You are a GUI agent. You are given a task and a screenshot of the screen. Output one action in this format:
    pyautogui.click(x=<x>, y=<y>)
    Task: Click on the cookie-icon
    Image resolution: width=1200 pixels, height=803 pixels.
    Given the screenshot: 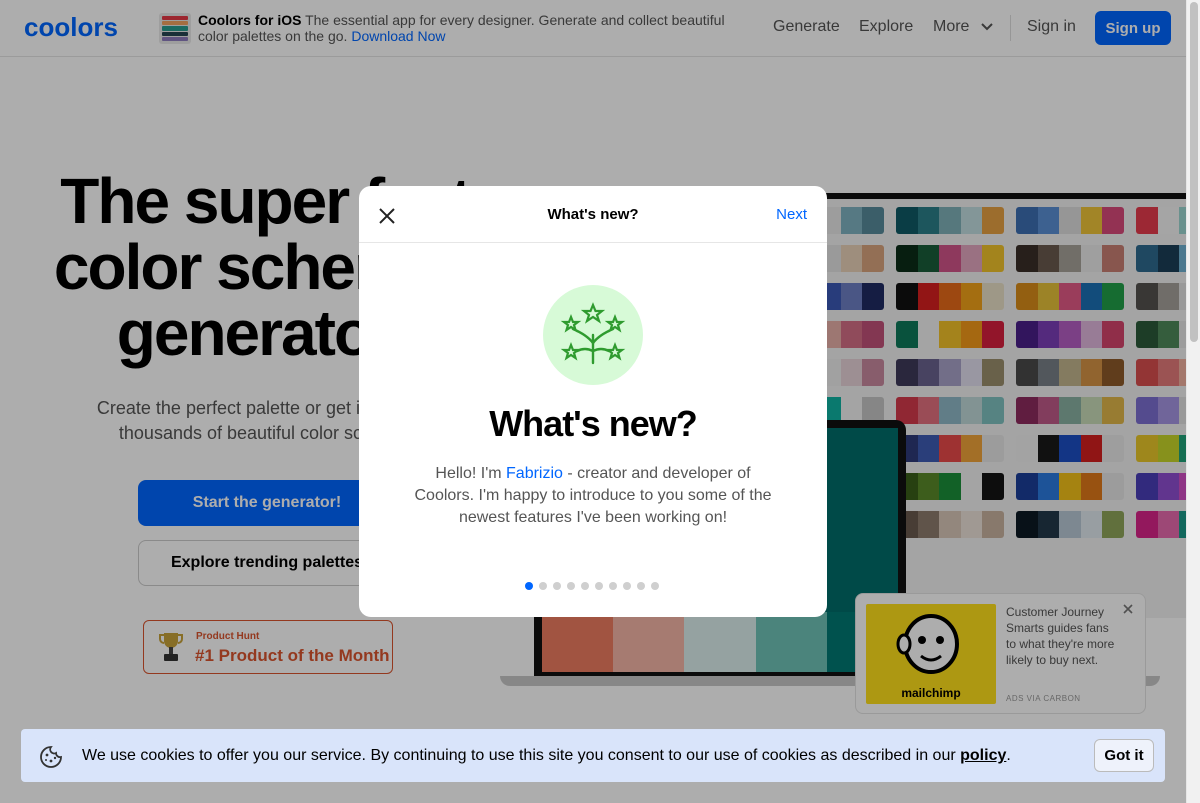 What is the action you would take?
    pyautogui.click(x=51, y=757)
    